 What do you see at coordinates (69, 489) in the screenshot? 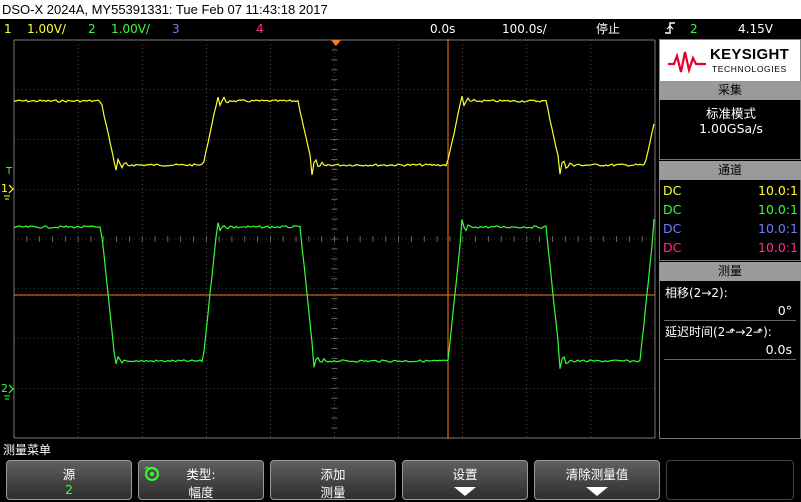
I see `source-value: 2` at bounding box center [69, 489].